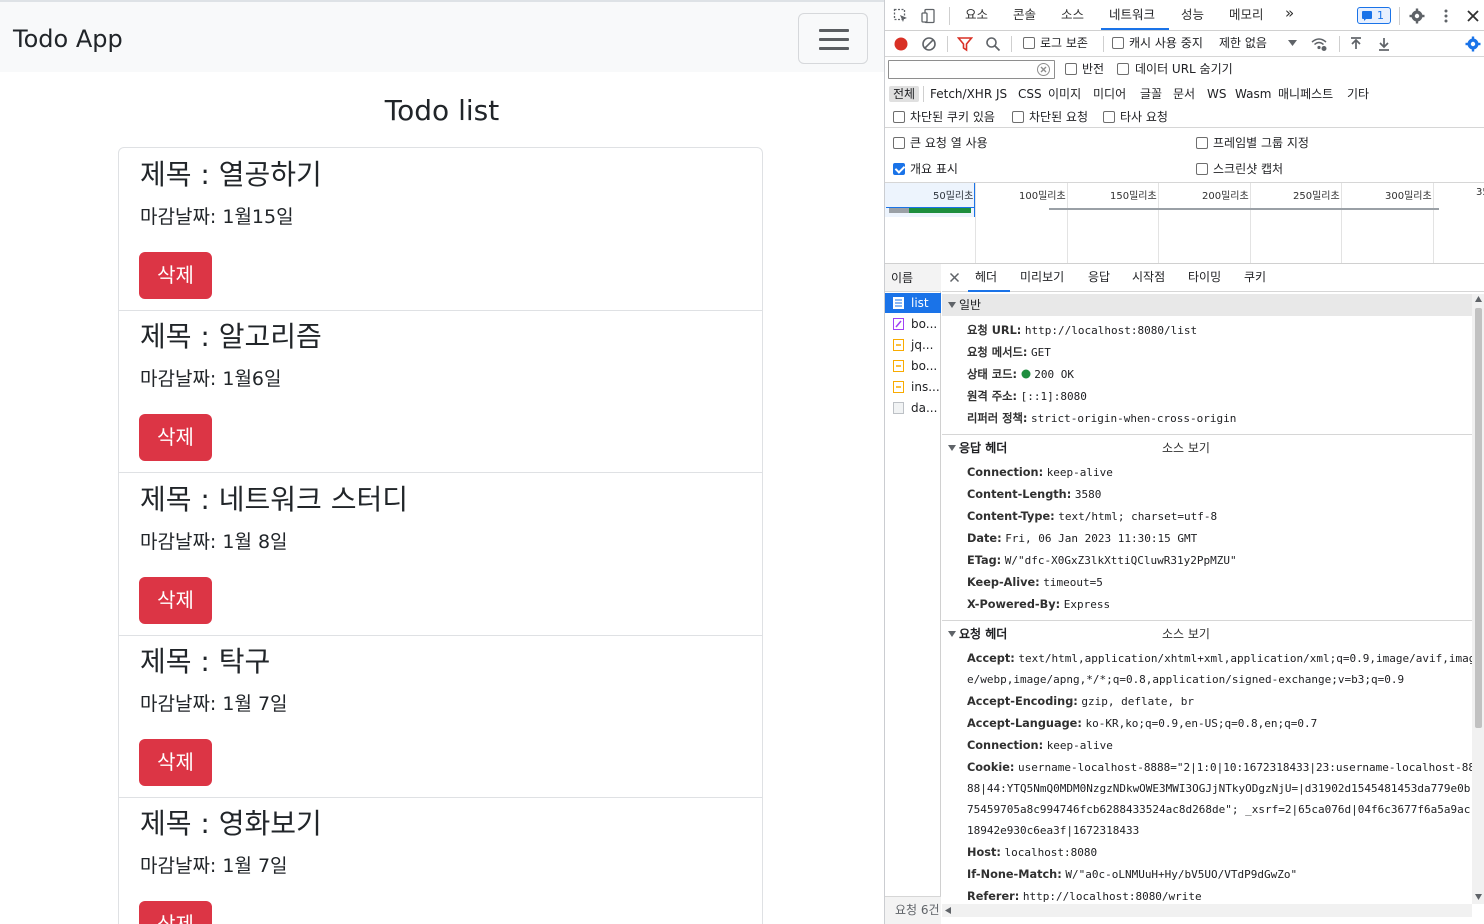 The height and width of the screenshot is (924, 1484). What do you see at coordinates (899, 143) in the screenshot?
I see `big-rows-checkbox` at bounding box center [899, 143].